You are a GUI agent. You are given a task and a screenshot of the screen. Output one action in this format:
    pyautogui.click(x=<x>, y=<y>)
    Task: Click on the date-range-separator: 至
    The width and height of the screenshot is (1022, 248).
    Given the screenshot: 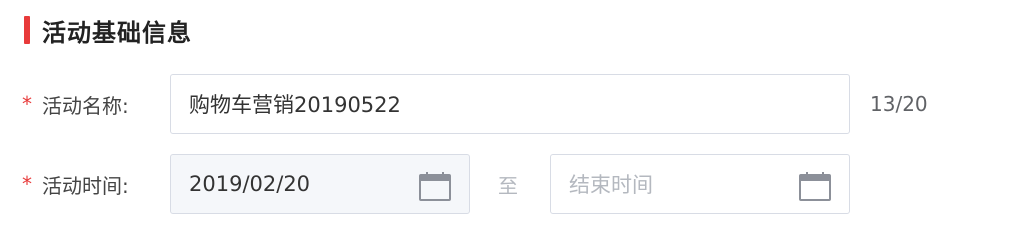 What is the action you would take?
    pyautogui.click(x=508, y=185)
    